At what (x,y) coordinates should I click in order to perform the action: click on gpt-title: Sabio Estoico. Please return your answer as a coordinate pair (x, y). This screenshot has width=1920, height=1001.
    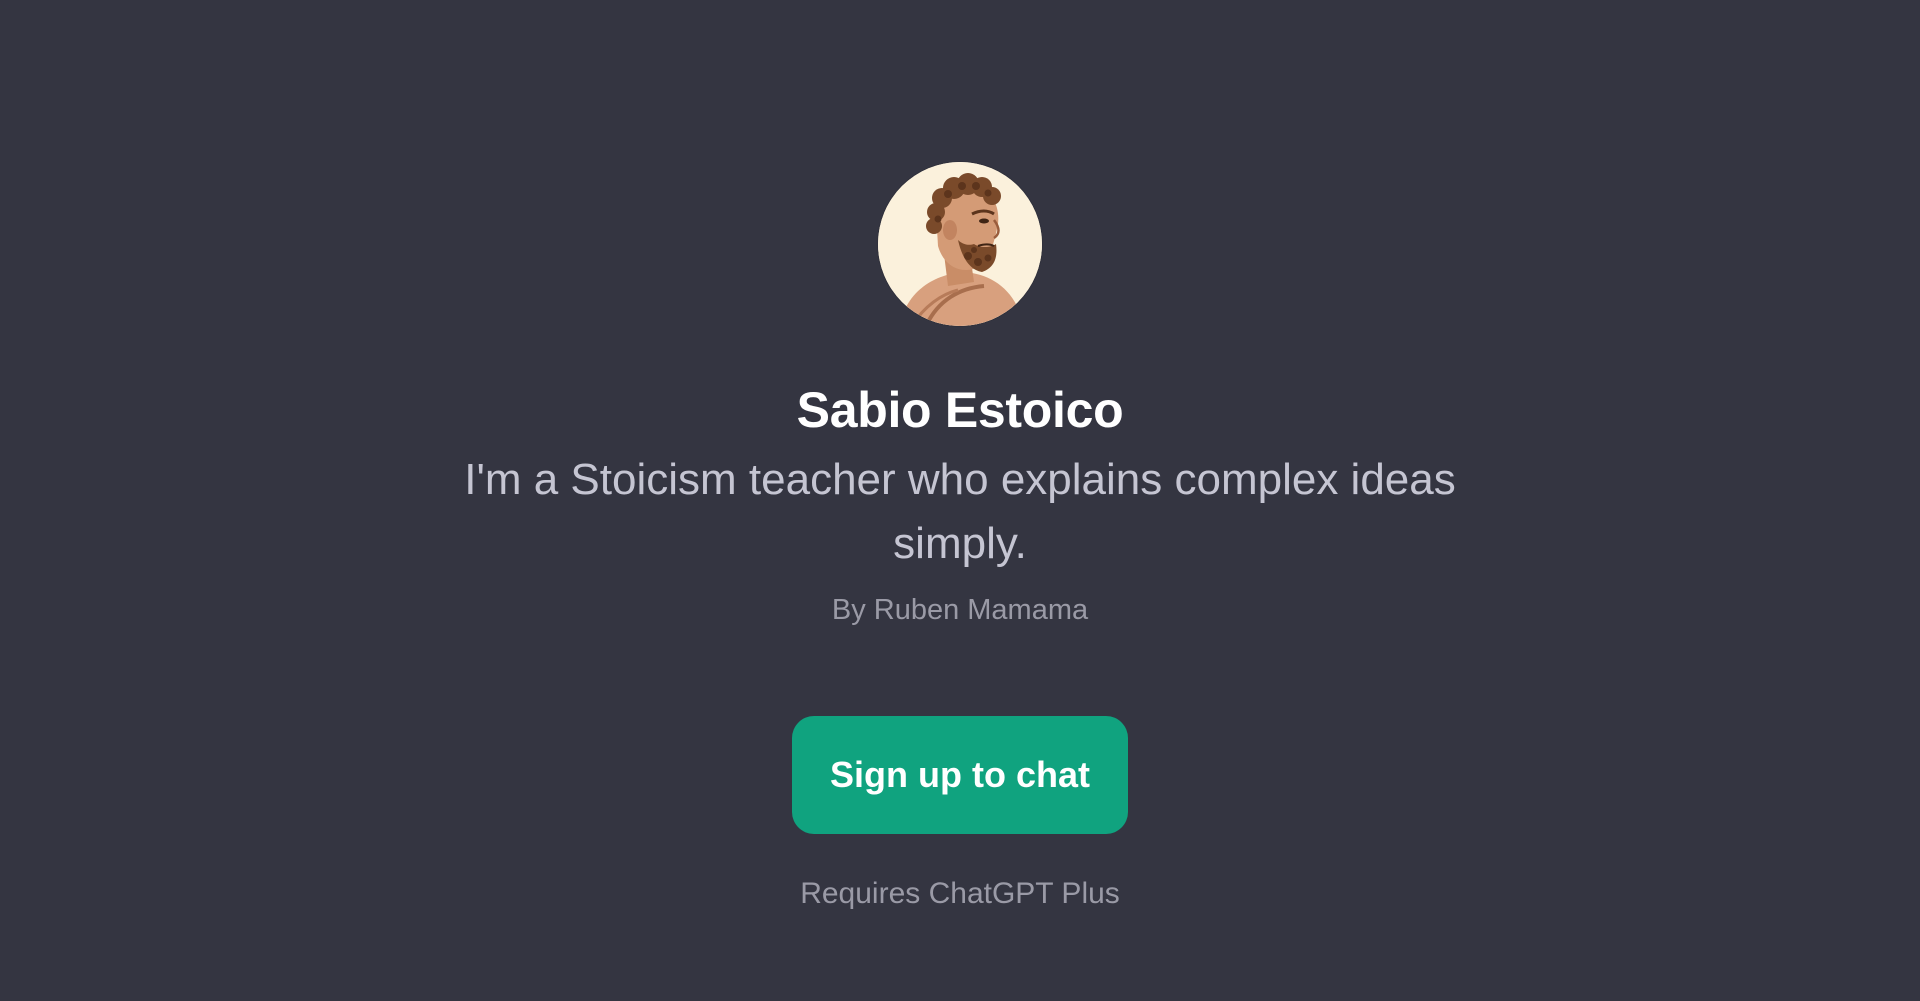
    Looking at the image, I should click on (960, 410).